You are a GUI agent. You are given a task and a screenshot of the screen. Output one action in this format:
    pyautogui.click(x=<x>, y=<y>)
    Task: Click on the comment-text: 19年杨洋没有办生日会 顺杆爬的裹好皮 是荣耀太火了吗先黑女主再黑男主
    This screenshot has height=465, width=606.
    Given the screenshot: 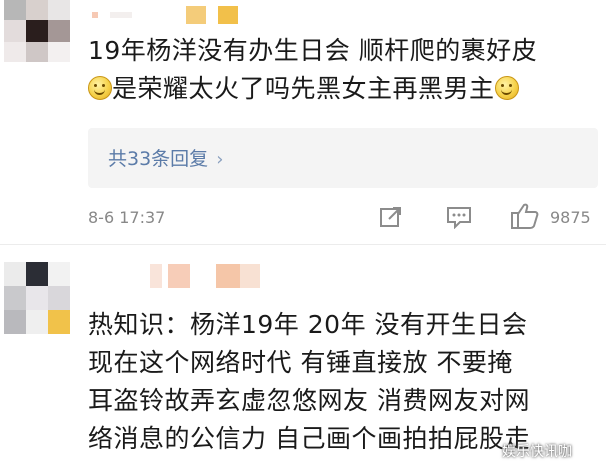 What is the action you would take?
    pyautogui.click(x=343, y=70)
    